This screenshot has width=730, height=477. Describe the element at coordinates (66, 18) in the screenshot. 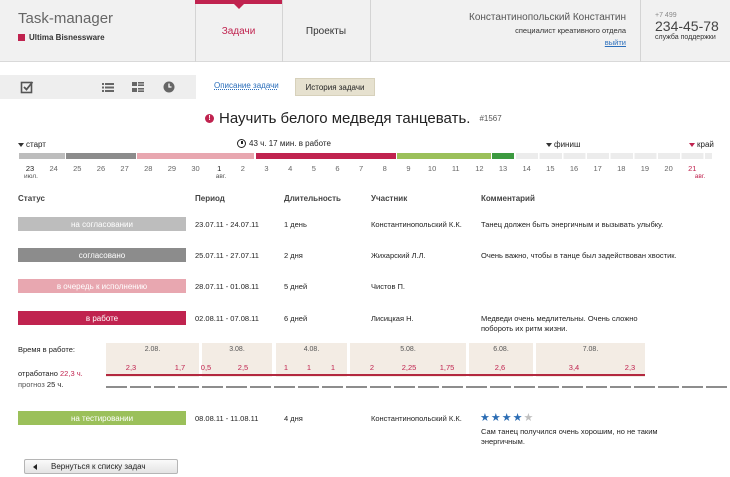

I see `app-title: Task-manager` at that location.